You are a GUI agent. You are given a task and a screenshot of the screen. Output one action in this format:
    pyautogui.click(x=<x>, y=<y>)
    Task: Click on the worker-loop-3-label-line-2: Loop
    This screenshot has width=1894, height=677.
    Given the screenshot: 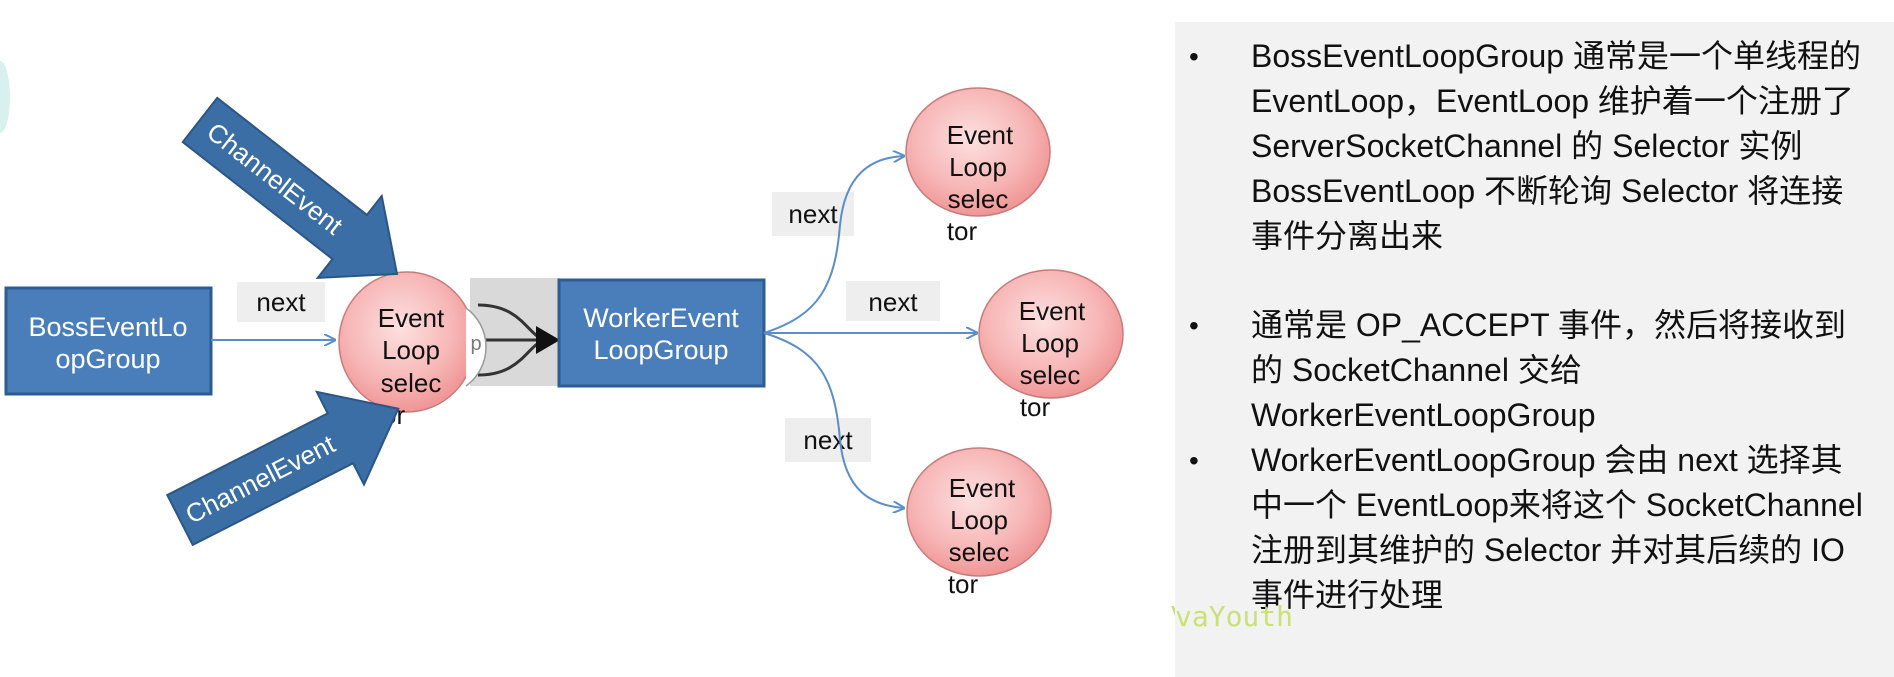 What is the action you would take?
    pyautogui.click(x=979, y=520)
    